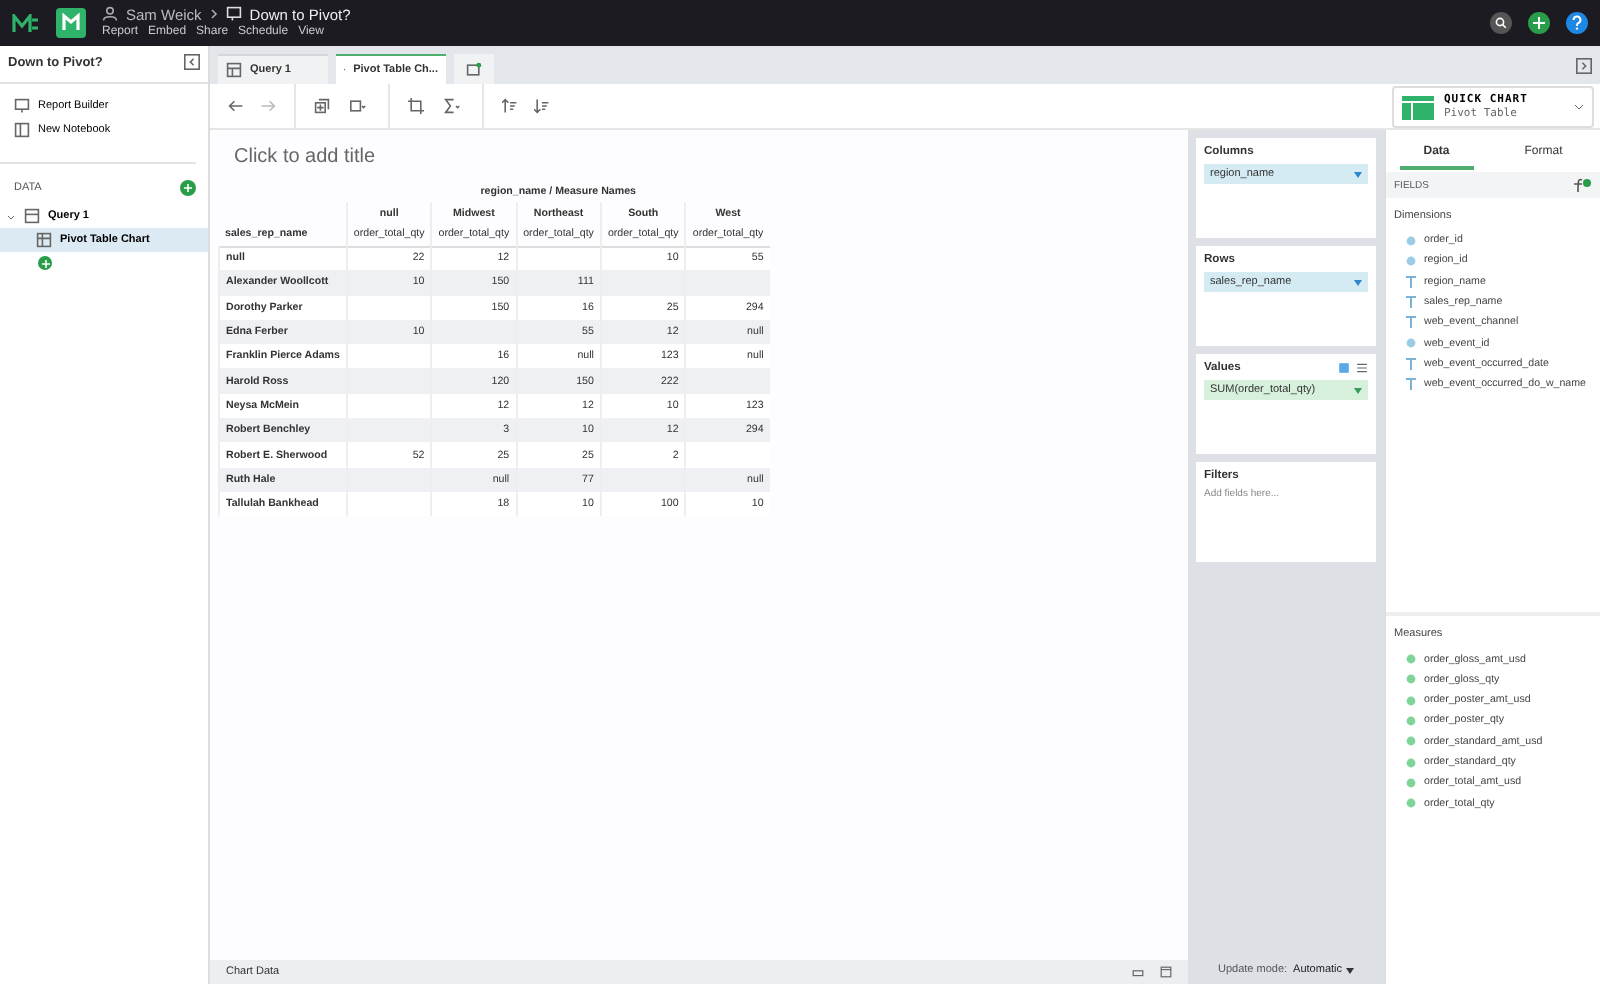 The image size is (1600, 984). I want to click on image-dropdown-icon, so click(358, 106).